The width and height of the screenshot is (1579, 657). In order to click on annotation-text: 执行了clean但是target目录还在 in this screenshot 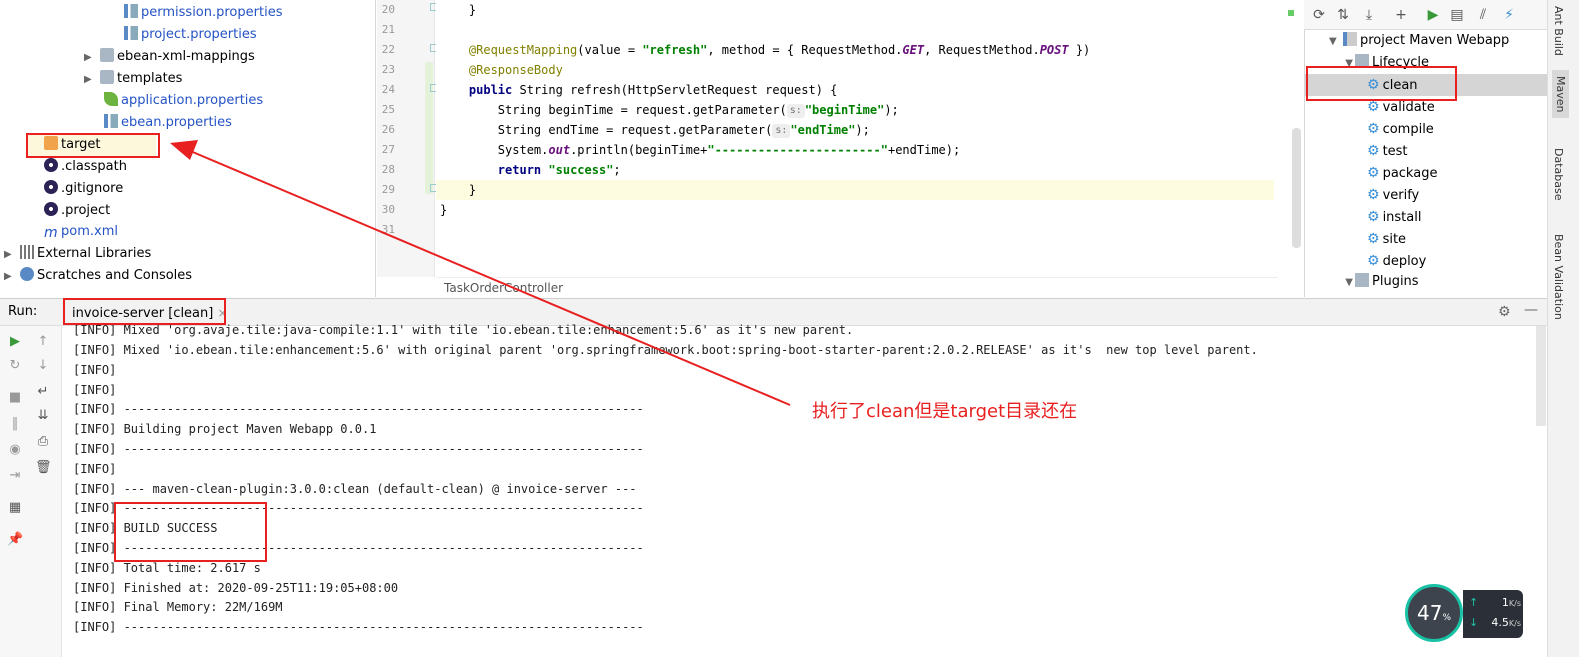, I will do `click(945, 411)`.